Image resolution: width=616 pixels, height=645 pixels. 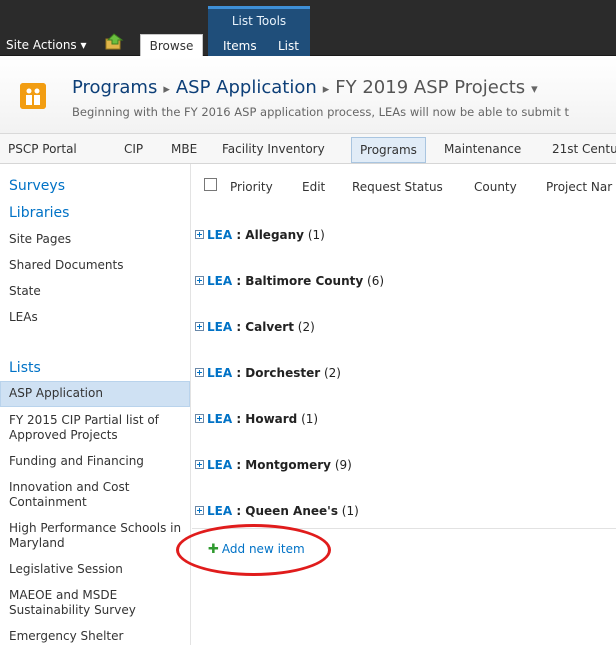 What do you see at coordinates (275, 235) in the screenshot?
I see `group-name: Allegany` at bounding box center [275, 235].